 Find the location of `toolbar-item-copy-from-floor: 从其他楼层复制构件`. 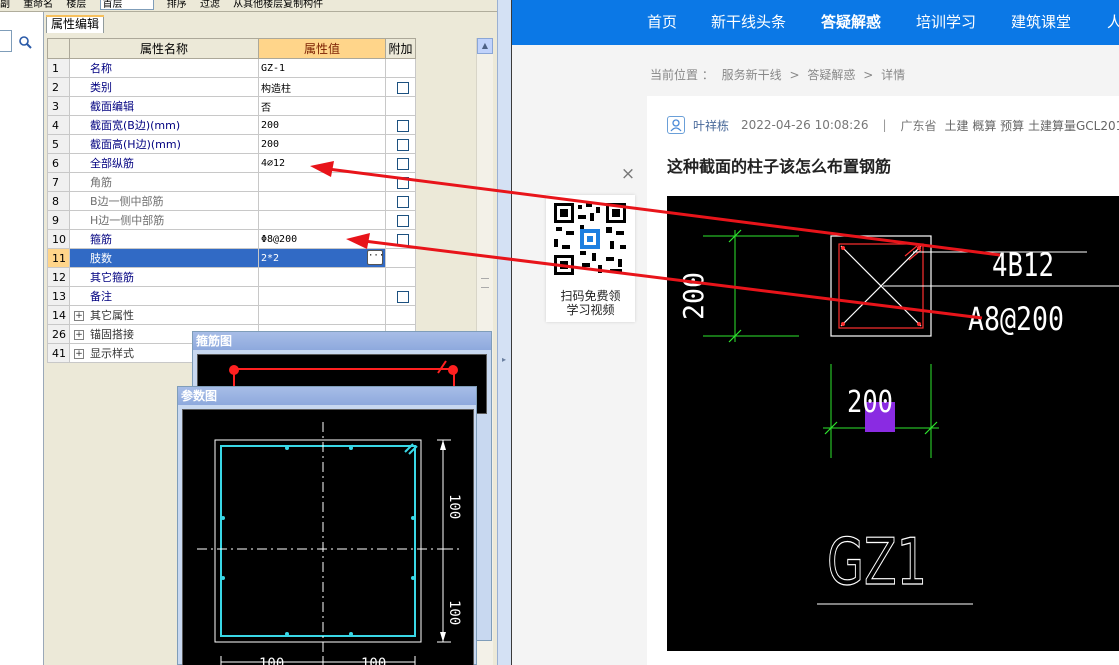

toolbar-item-copy-from-floor: 从其他楼层复制构件 is located at coordinates (278, 5).